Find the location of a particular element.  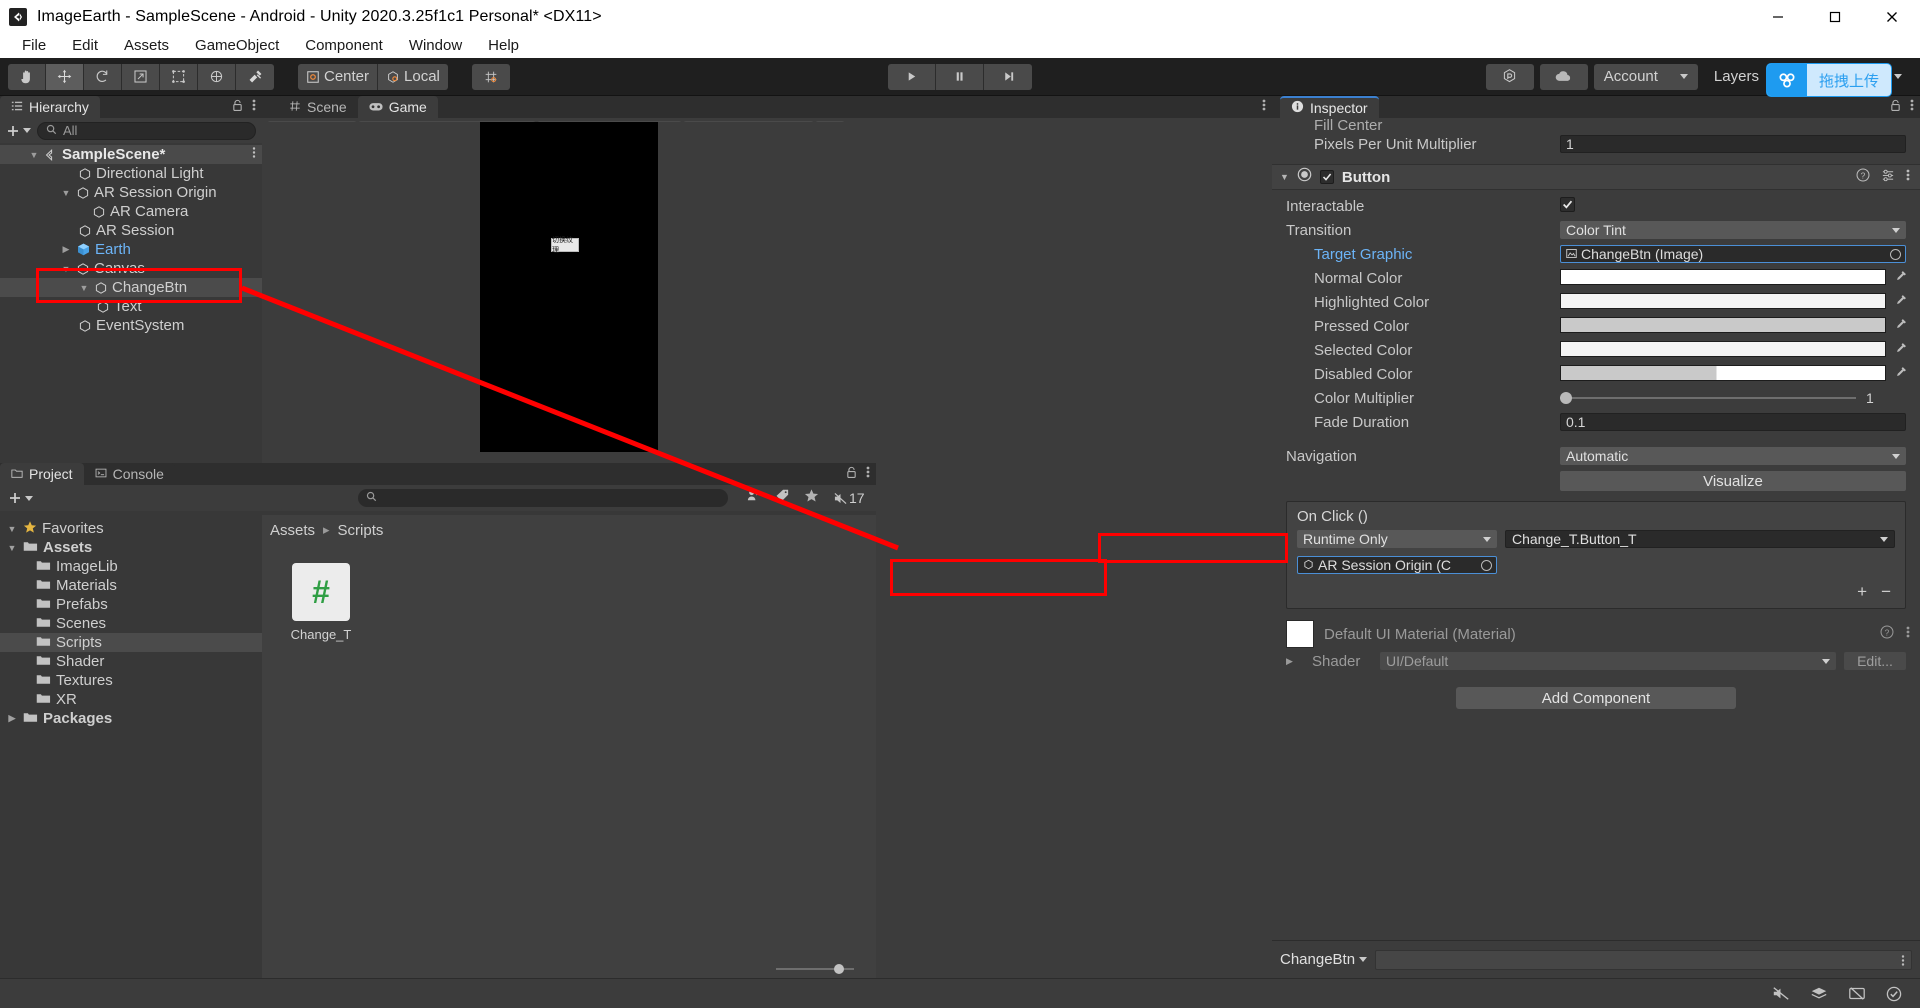

project-item-packages: ▶ Packages is located at coordinates (131, 718).